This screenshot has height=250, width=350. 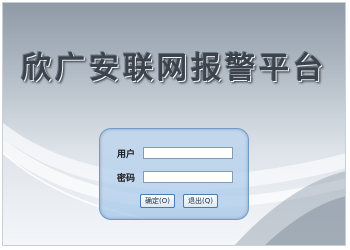 I want to click on username-row: 用户, so click(x=175, y=153).